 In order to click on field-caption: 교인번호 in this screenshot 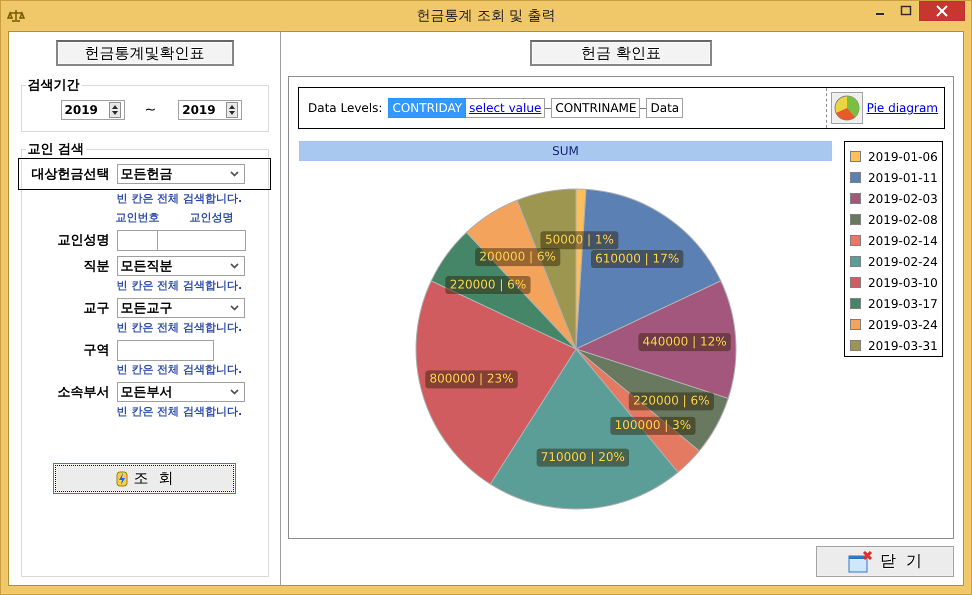, I will do `click(138, 217)`.